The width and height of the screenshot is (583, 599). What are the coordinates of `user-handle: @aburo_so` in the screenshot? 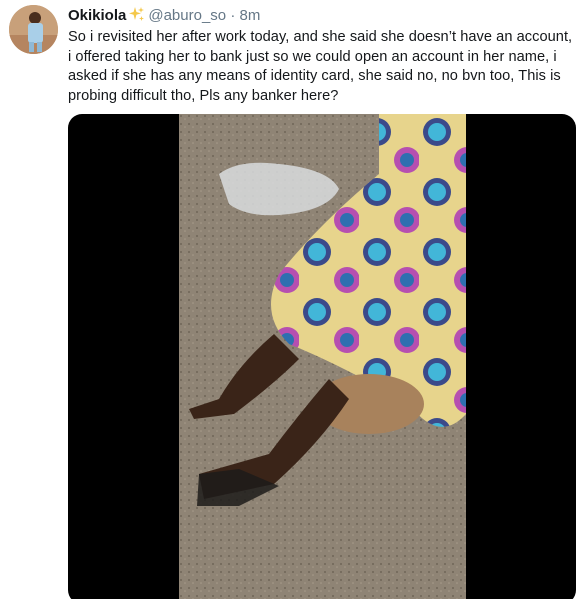 It's located at (187, 15).